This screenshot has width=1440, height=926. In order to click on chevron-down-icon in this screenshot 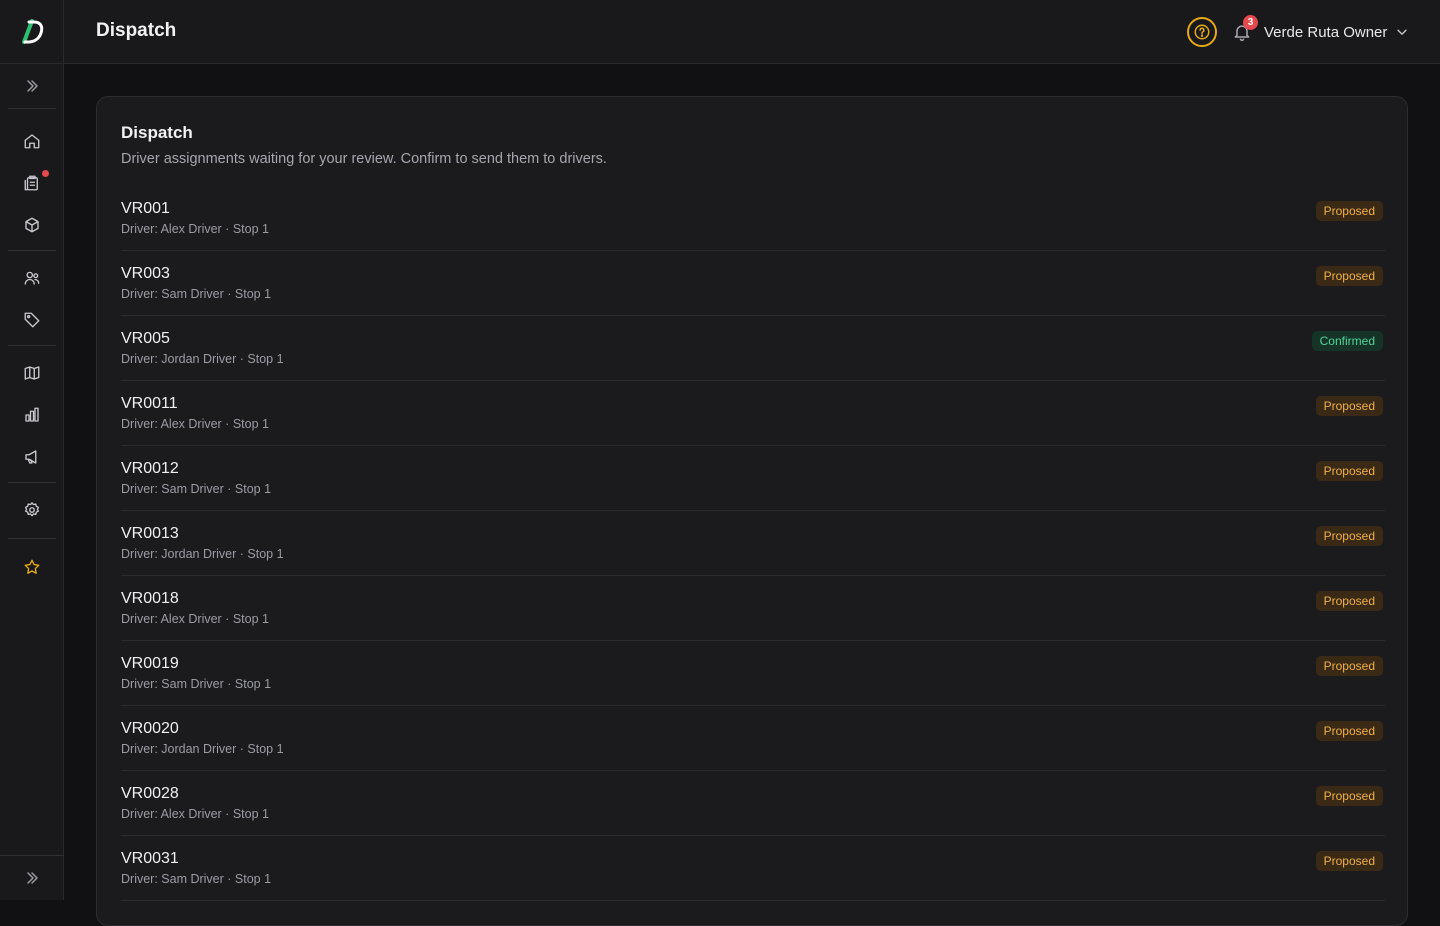, I will do `click(1402, 32)`.